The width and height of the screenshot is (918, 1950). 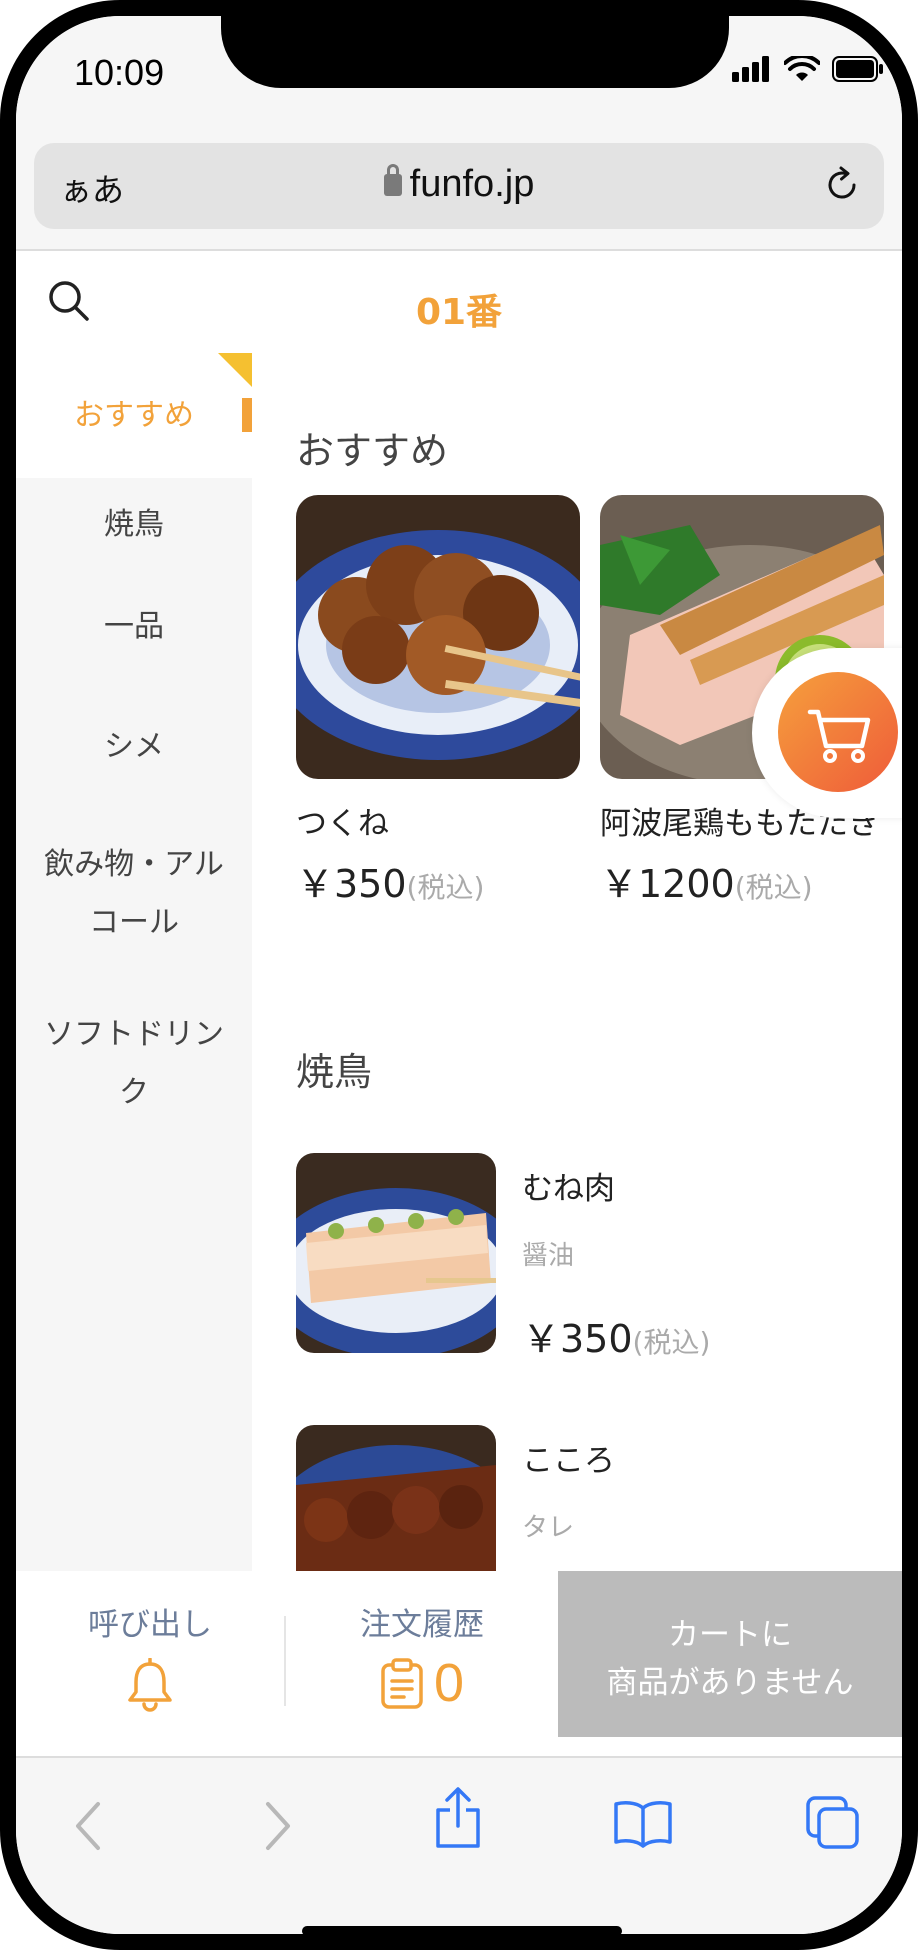 What do you see at coordinates (458, 1818) in the screenshot?
I see `share-icon` at bounding box center [458, 1818].